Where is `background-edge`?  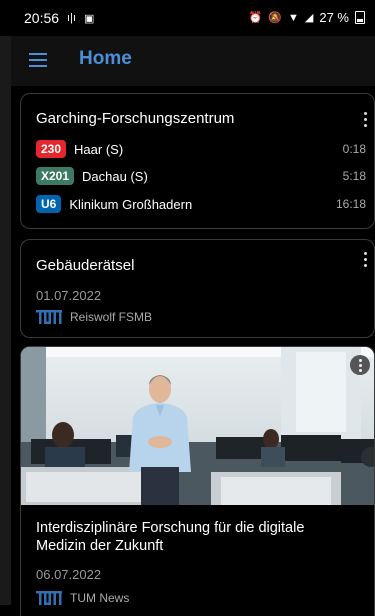
background-edge is located at coordinates (5, 302).